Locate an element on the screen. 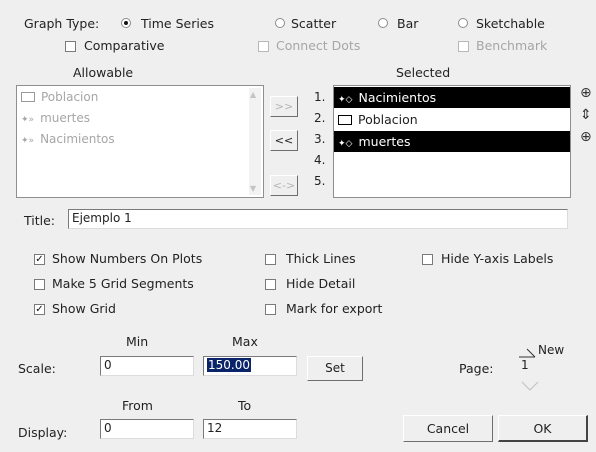  scale-max-value: 150.00 is located at coordinates (229, 365).